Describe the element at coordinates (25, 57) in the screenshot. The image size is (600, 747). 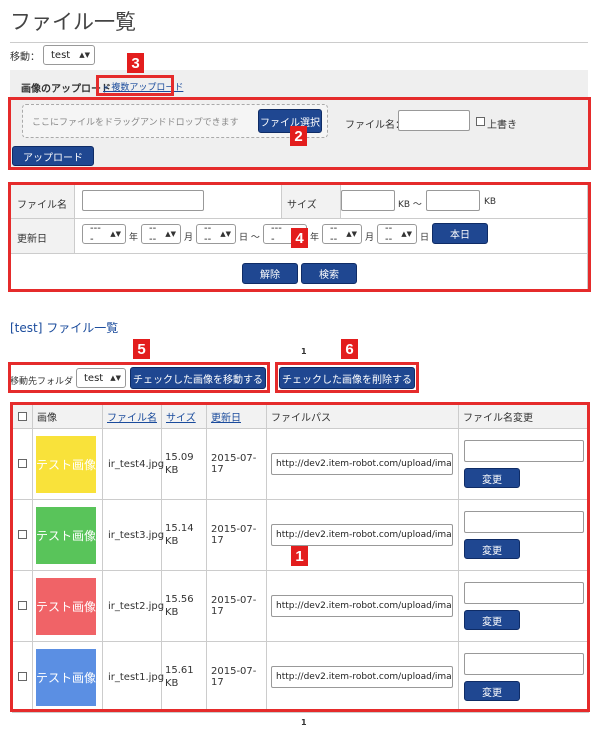
I see `move-label: 移動：` at that location.